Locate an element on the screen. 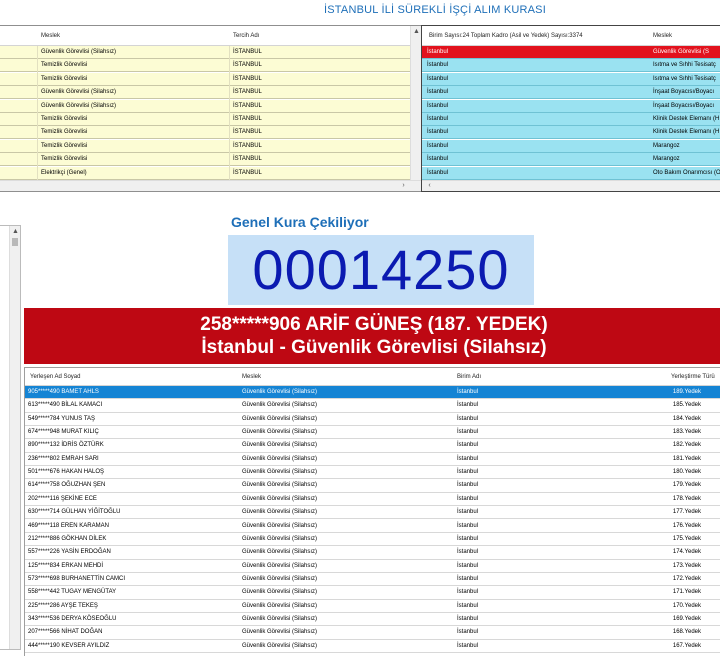 This screenshot has width=720, height=656. header-yerlestirme-turu: Yerleştirme Türü is located at coordinates (693, 377).